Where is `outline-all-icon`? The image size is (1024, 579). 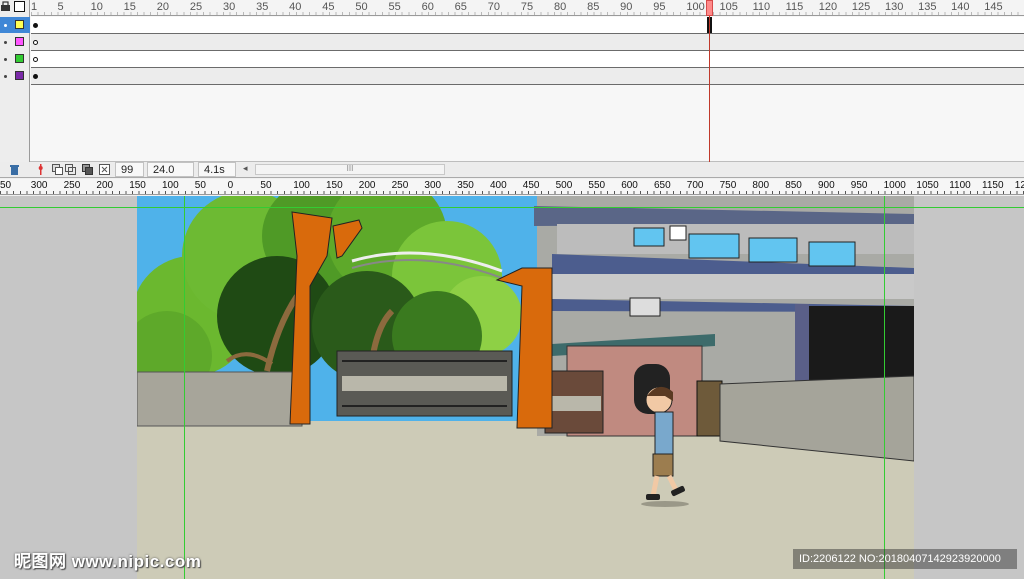
outline-all-icon is located at coordinates (19, 6).